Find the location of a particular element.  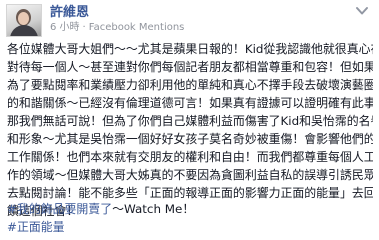

post-body-line: 各位媒體大哥大姐們～～尤其是蘋果日報的！Kid從我認識他就很真心在 is located at coordinates (190, 49).